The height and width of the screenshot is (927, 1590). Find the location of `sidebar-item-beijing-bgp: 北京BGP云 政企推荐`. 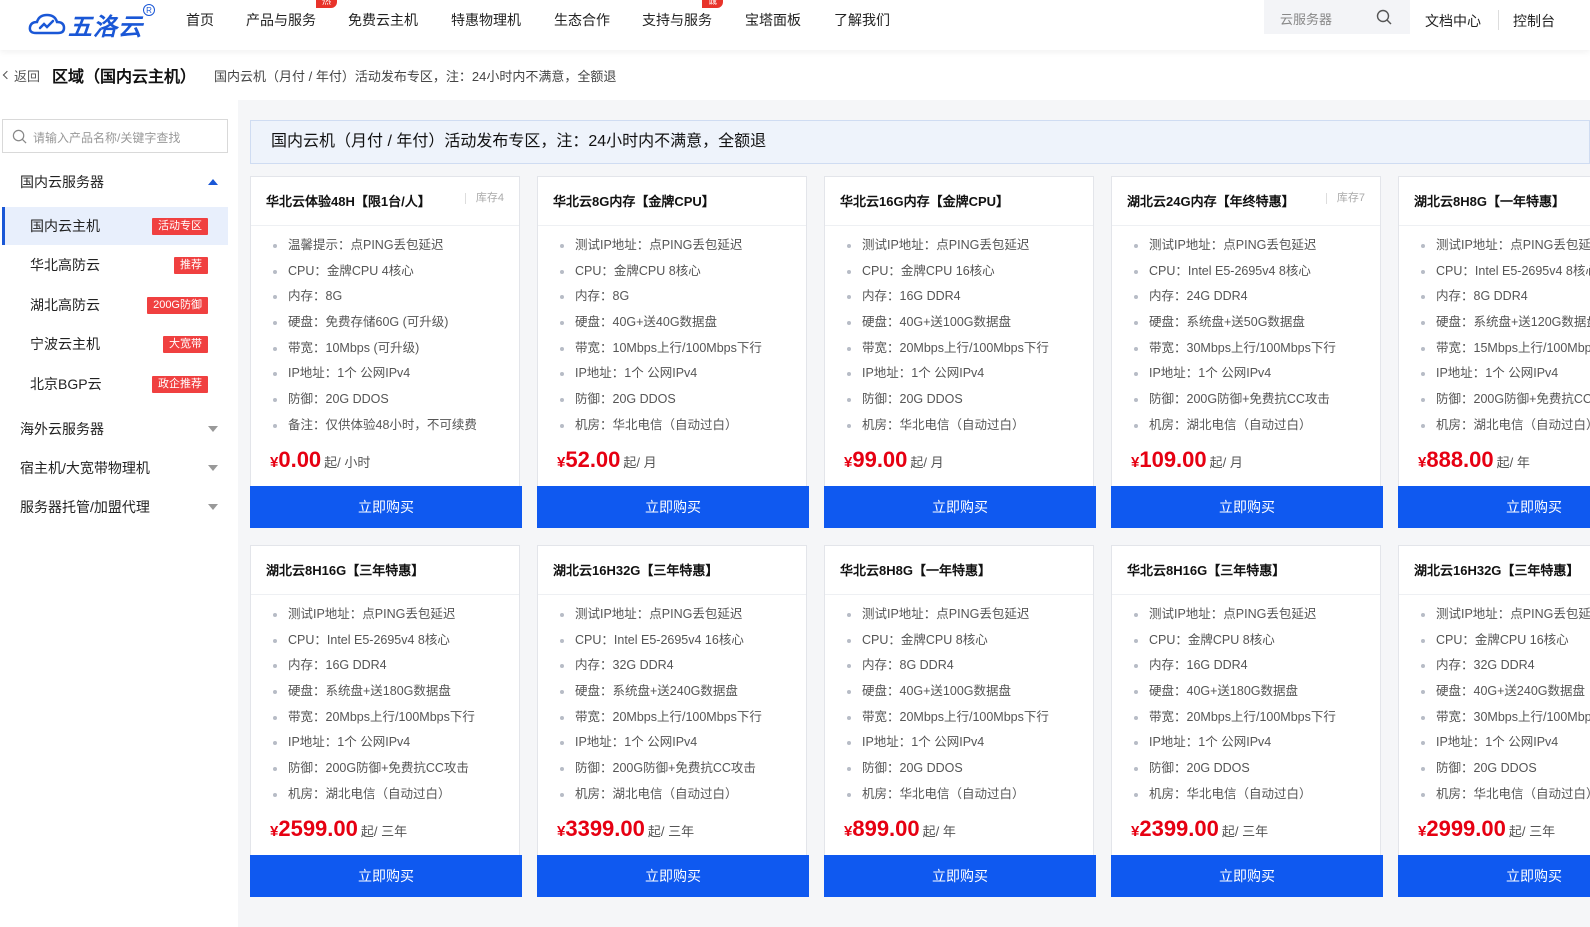

sidebar-item-beijing-bgp: 北京BGP云 政企推荐 is located at coordinates (115, 384).